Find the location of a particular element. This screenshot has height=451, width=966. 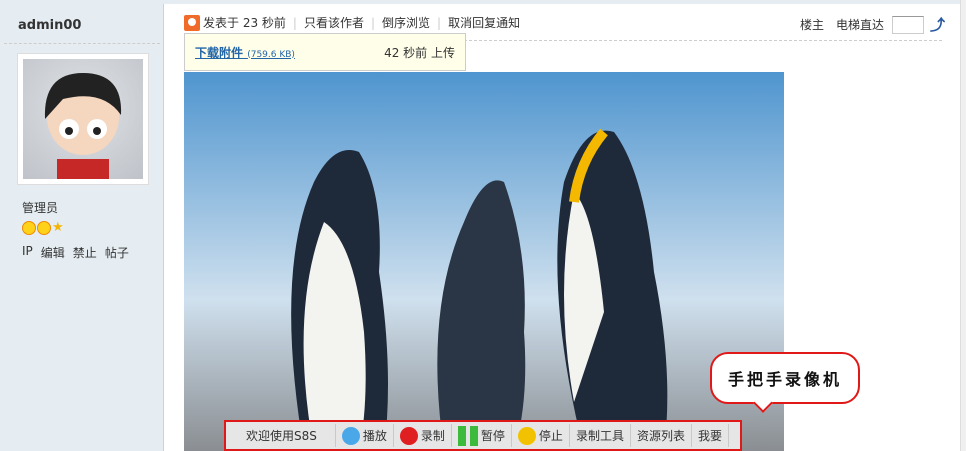

user-role: 管理员 is located at coordinates (40, 208).